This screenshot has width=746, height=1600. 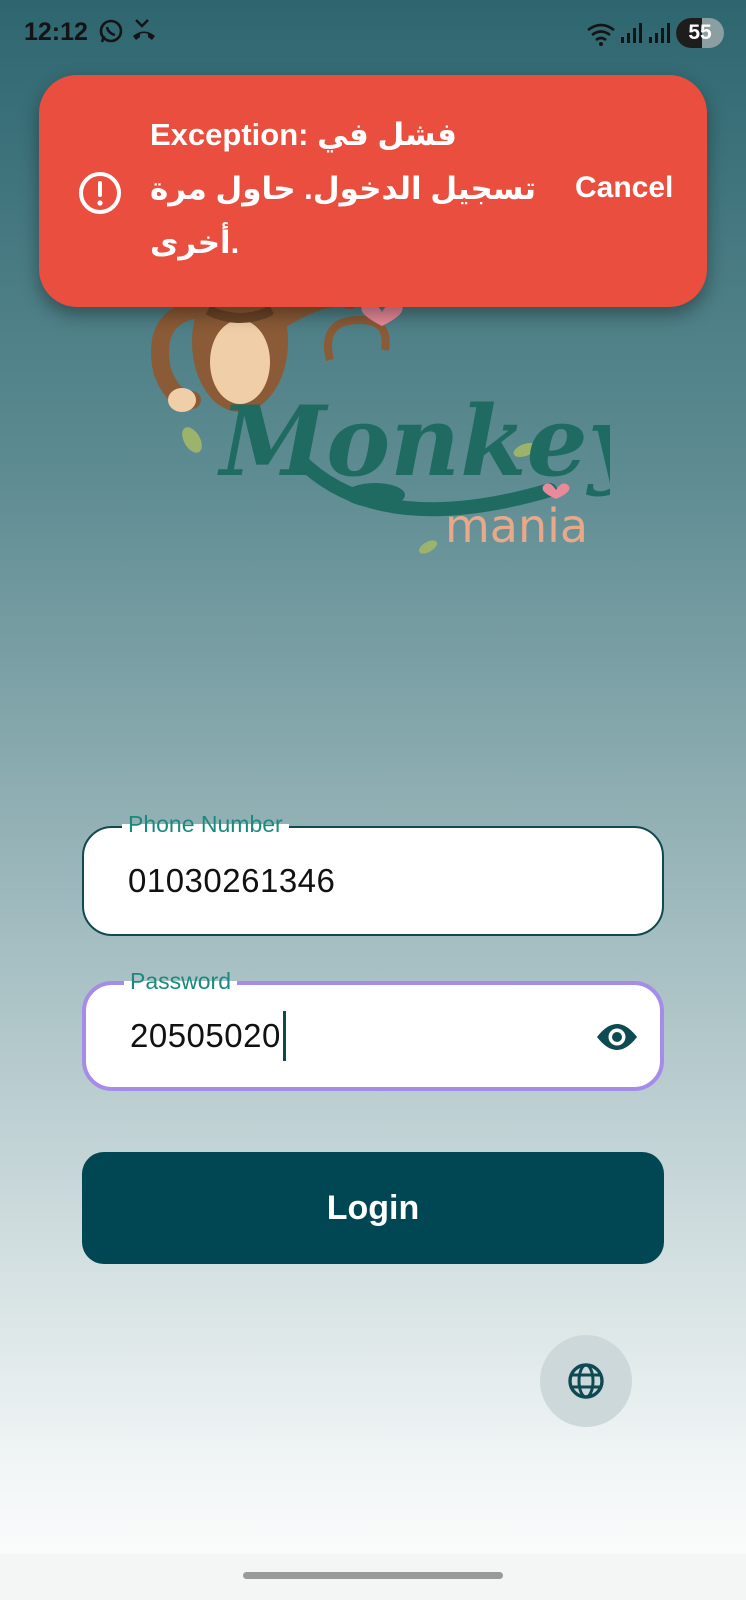 What do you see at coordinates (601, 34) in the screenshot?
I see `wifi-icon` at bounding box center [601, 34].